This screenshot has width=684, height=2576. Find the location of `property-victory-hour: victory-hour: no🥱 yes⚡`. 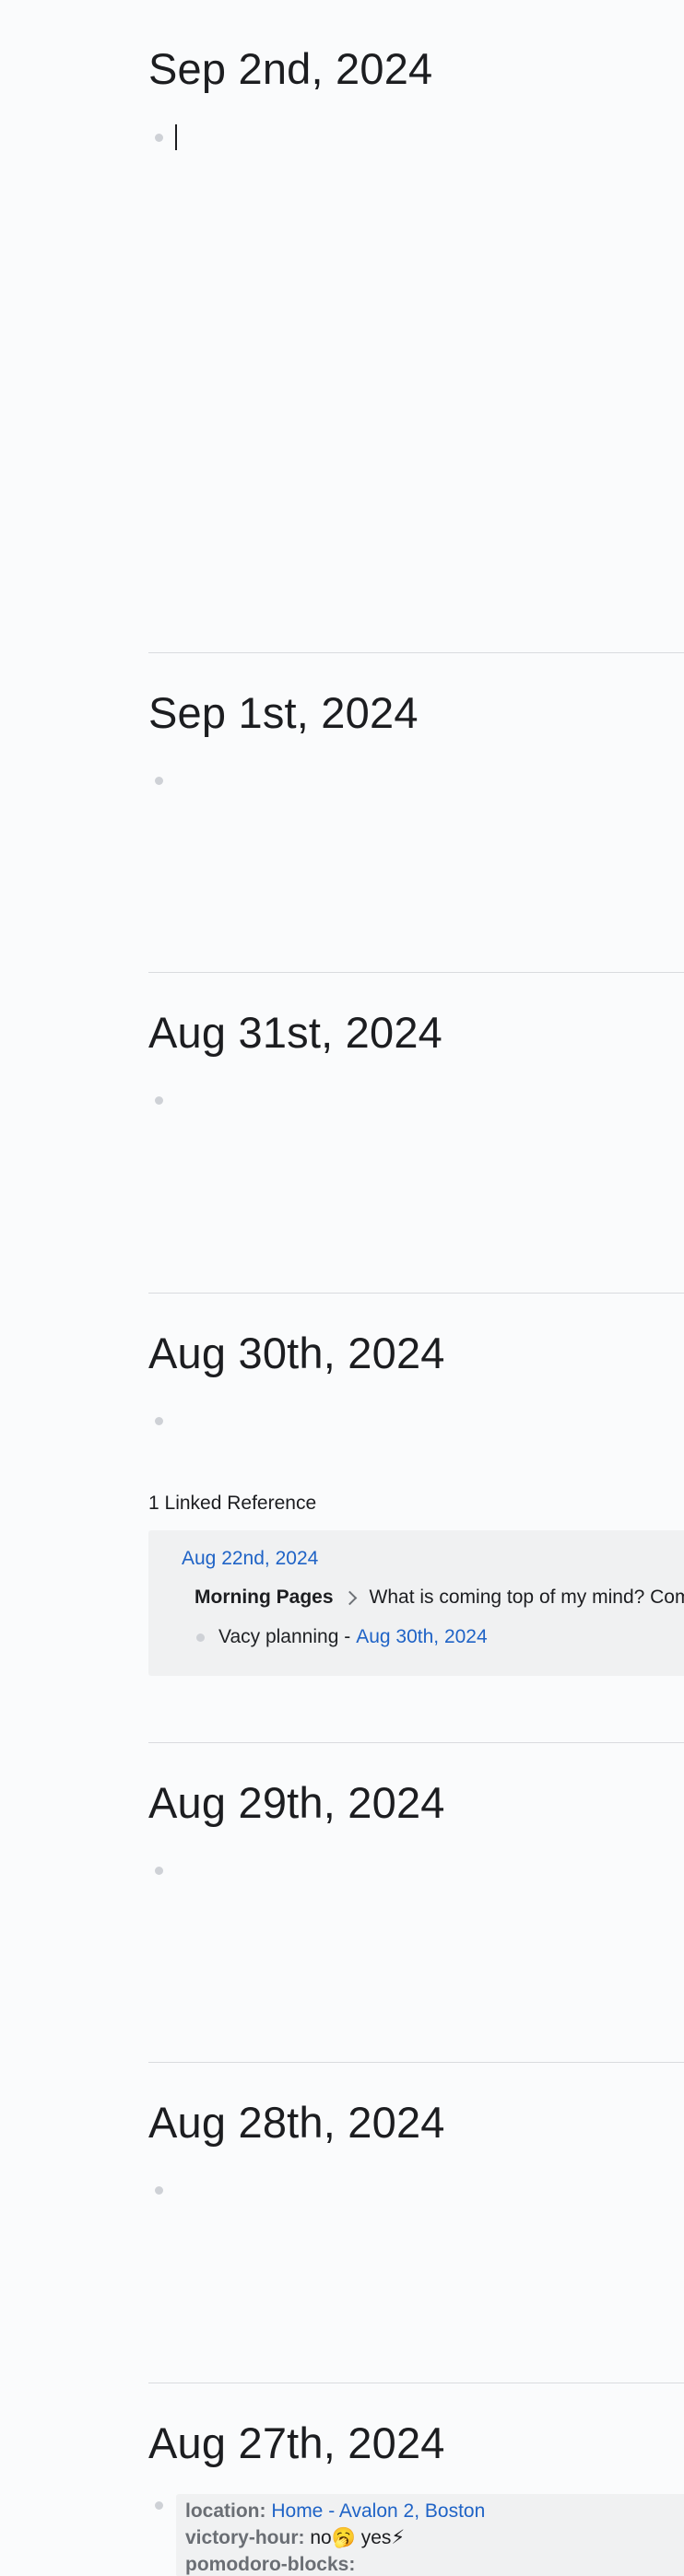

property-victory-hour: victory-hour: no🥱 yes⚡ is located at coordinates (434, 2537).